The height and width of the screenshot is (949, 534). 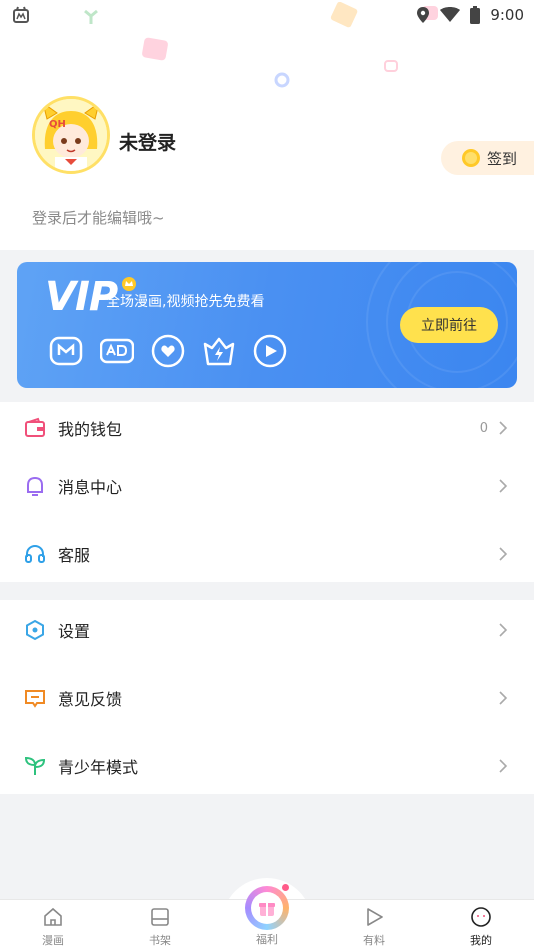 I want to click on tab-label: 有料, so click(x=374, y=940).